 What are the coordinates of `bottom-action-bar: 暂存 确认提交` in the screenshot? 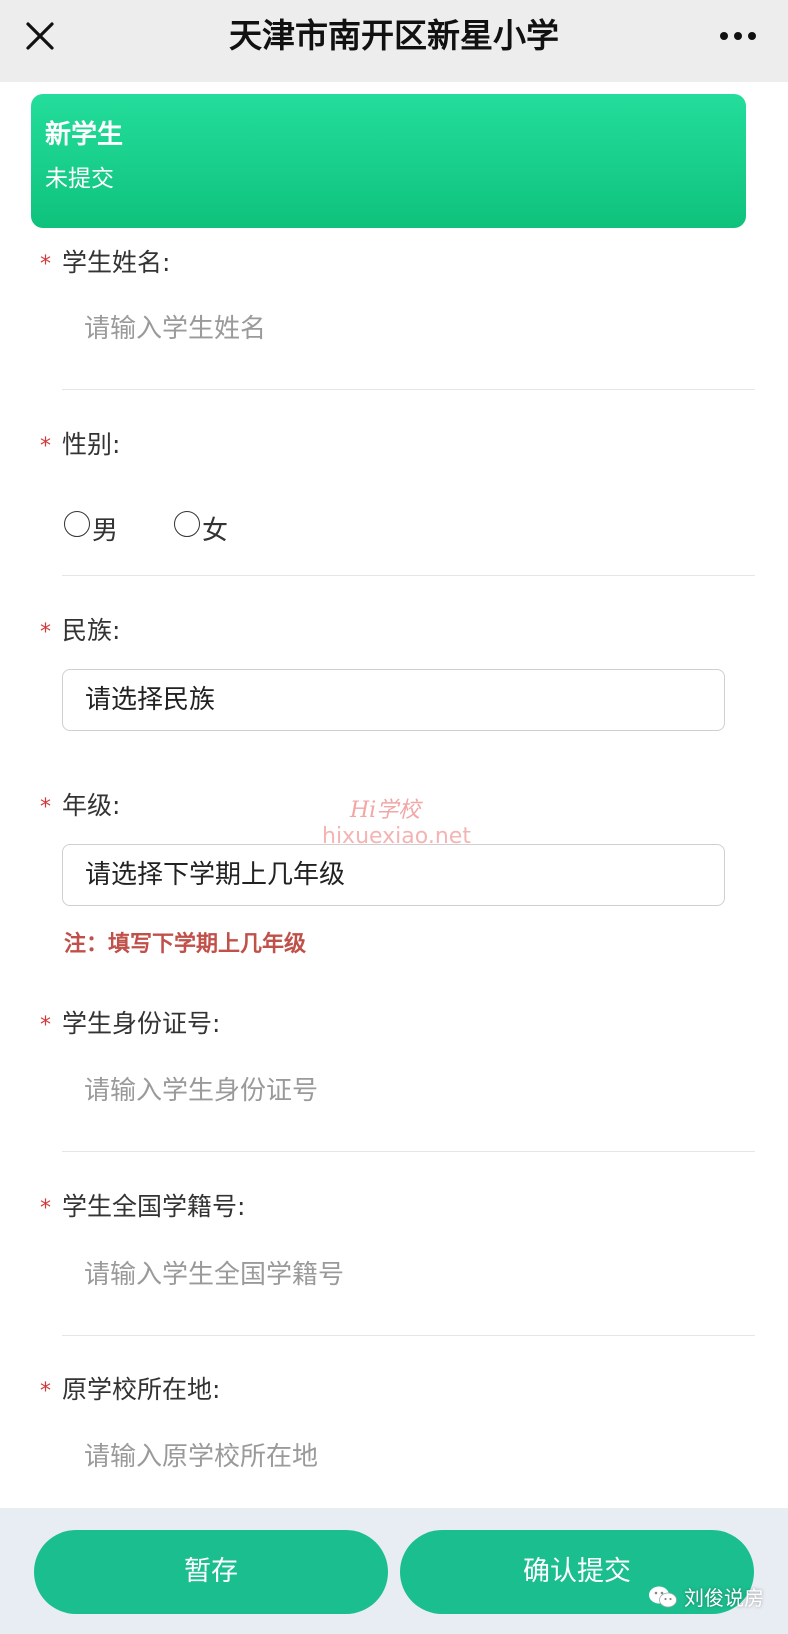 It's located at (394, 1571).